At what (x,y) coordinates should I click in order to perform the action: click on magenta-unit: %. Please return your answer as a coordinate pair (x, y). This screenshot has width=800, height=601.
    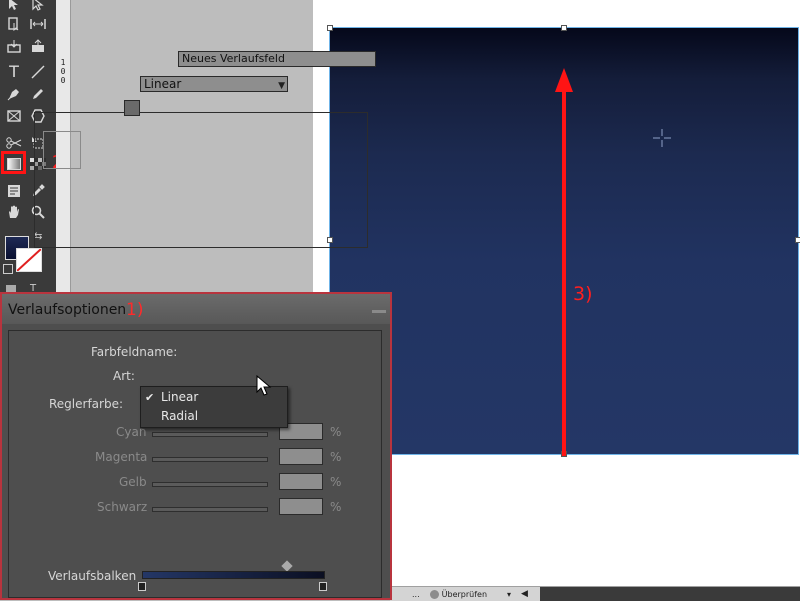
    Looking at the image, I should click on (336, 457).